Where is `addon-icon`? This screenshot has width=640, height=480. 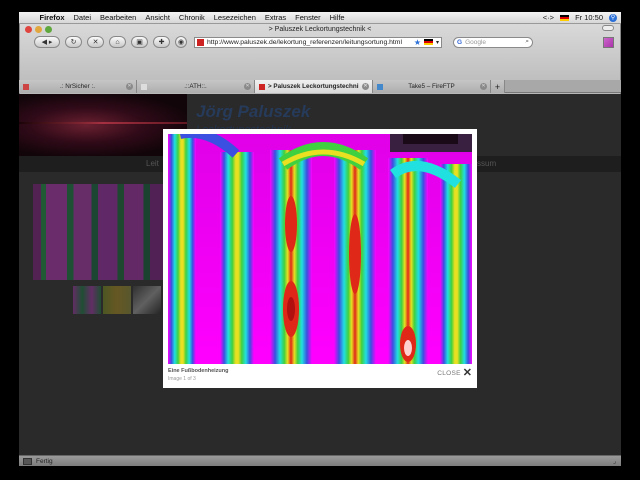
addon-icon is located at coordinates (608, 42).